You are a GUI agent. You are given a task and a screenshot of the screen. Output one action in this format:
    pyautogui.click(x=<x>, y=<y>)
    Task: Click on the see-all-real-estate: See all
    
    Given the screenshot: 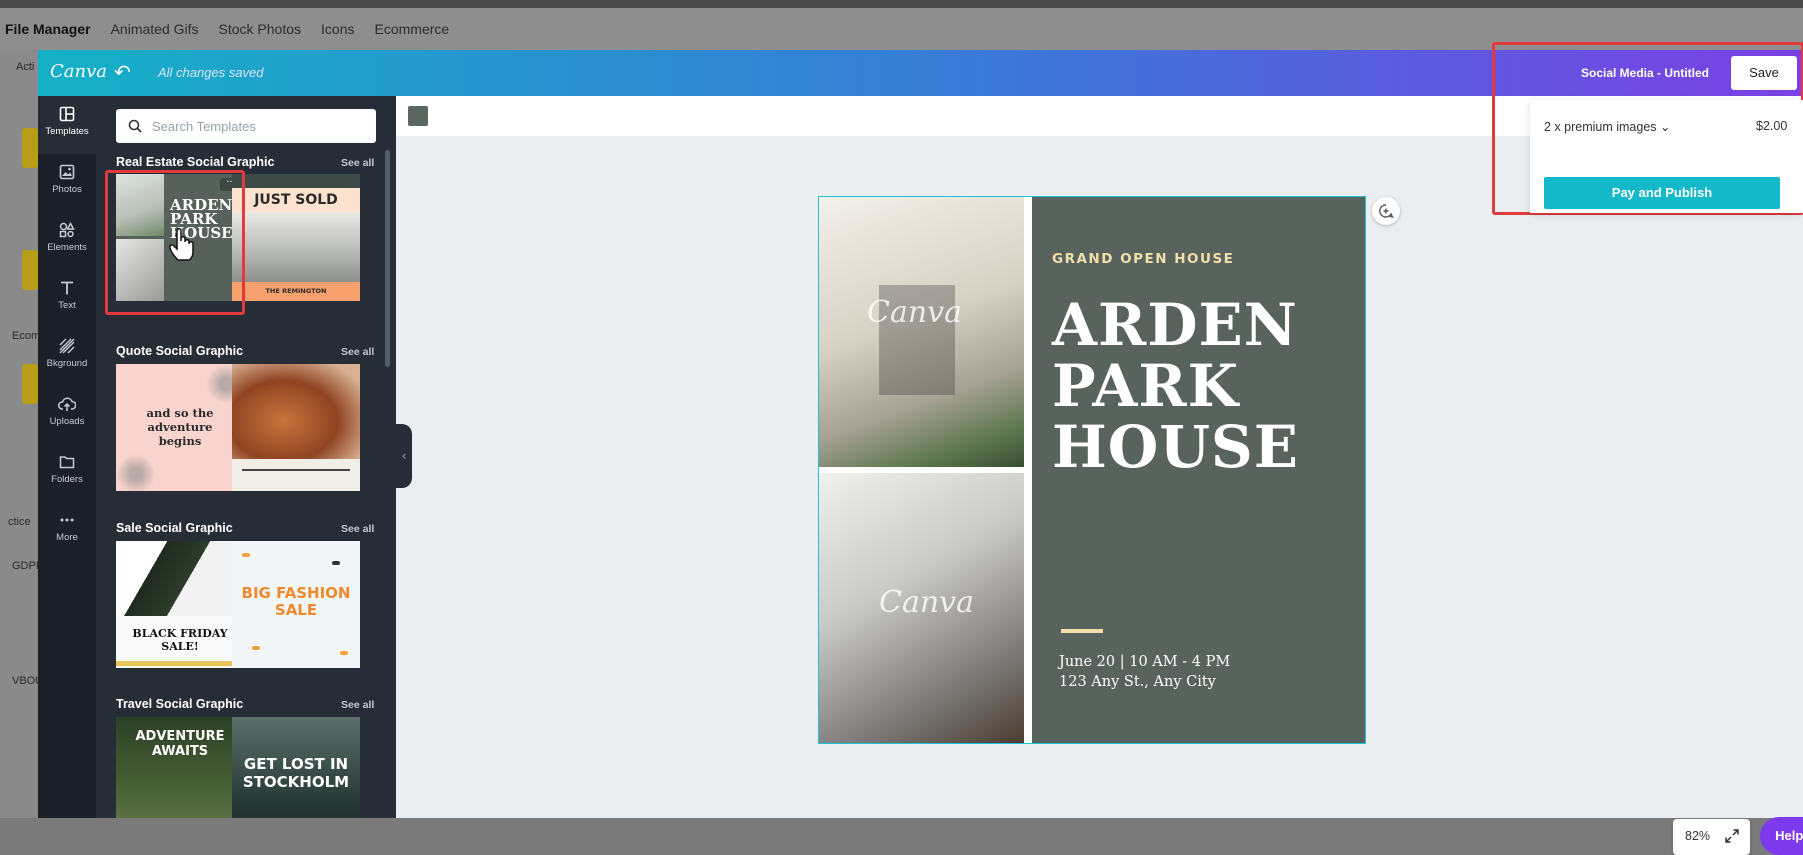 What is the action you would take?
    pyautogui.click(x=357, y=163)
    